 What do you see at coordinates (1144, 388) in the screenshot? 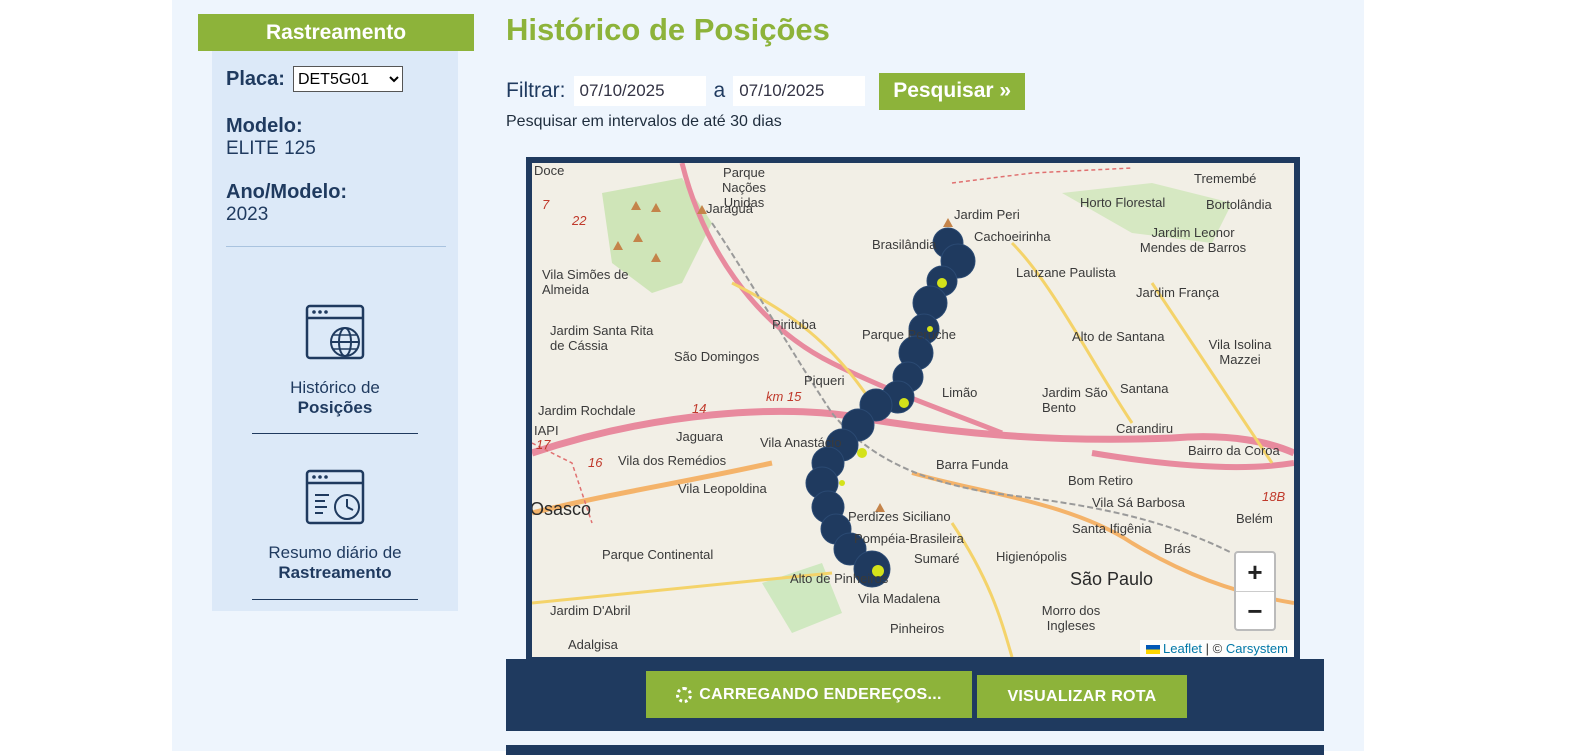
I see `map-label: Santana` at bounding box center [1144, 388].